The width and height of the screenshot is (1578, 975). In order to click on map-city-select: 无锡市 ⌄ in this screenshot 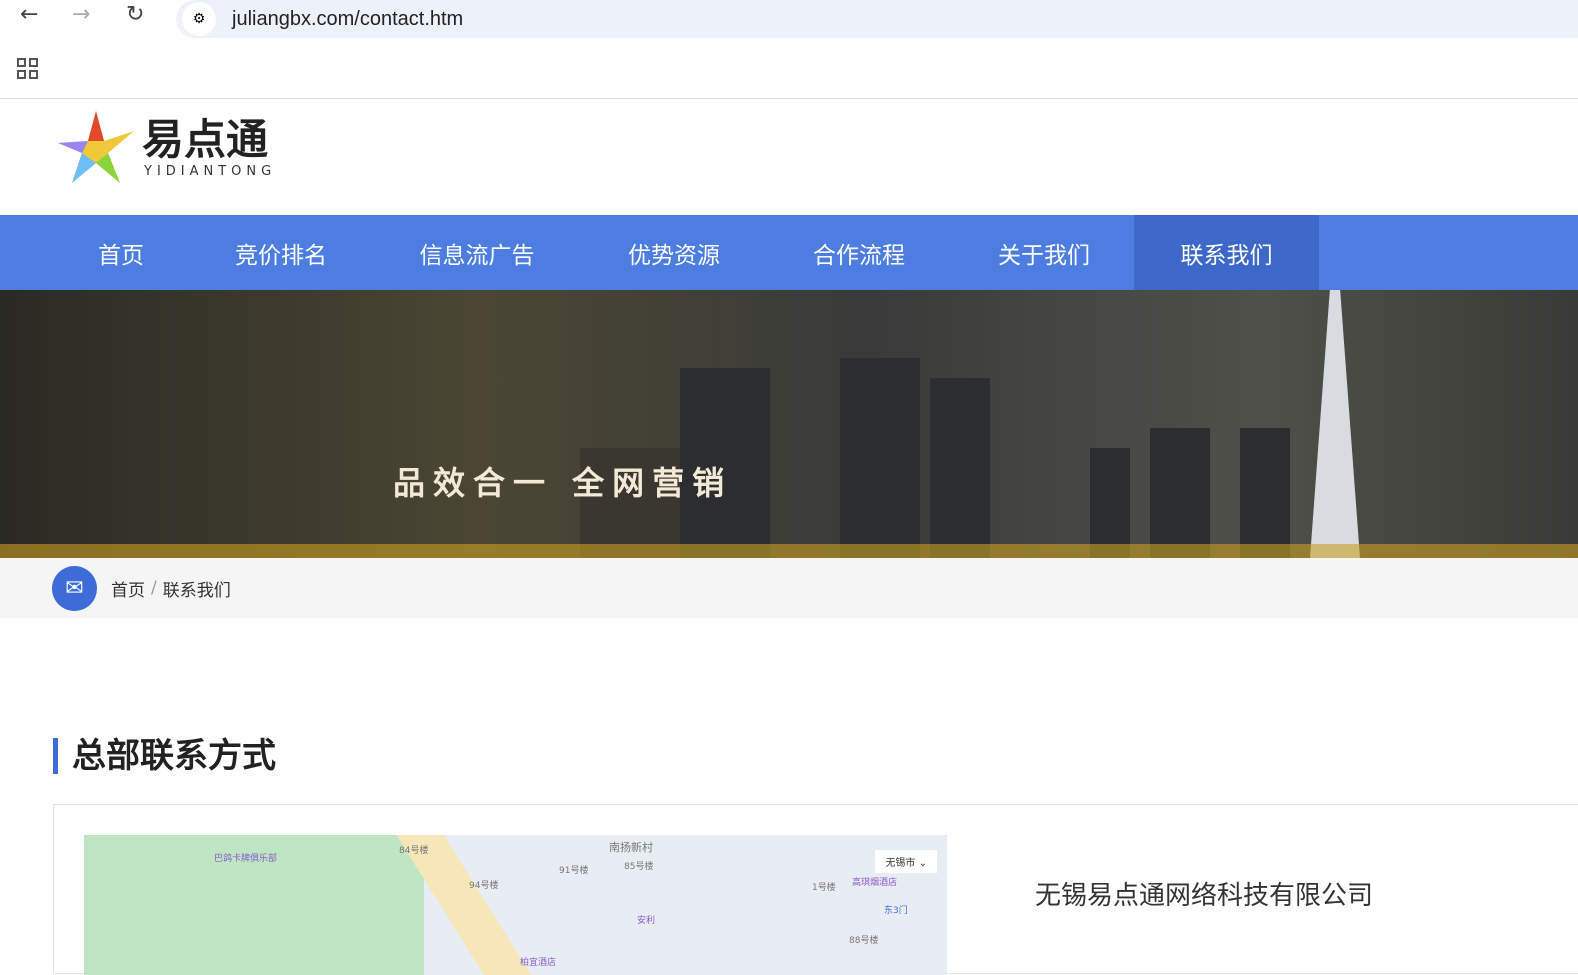, I will do `click(906, 861)`.